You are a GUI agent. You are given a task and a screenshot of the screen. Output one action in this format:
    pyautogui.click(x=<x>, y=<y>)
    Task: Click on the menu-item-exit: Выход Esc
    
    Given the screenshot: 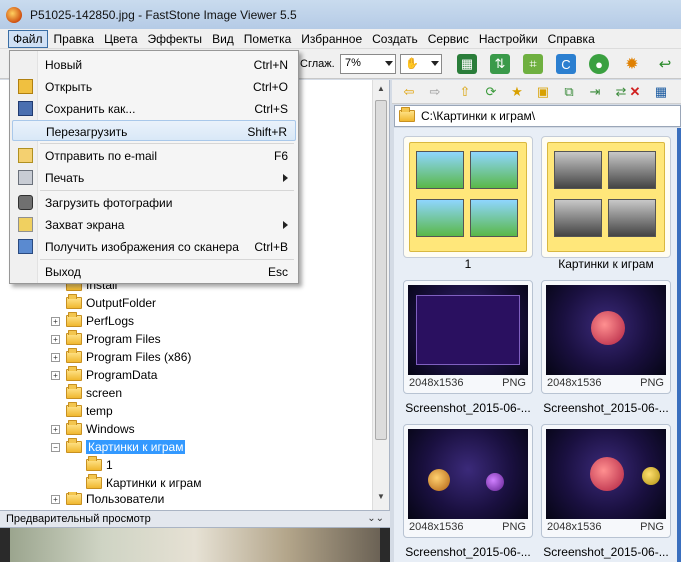 What is the action you would take?
    pyautogui.click(x=154, y=271)
    